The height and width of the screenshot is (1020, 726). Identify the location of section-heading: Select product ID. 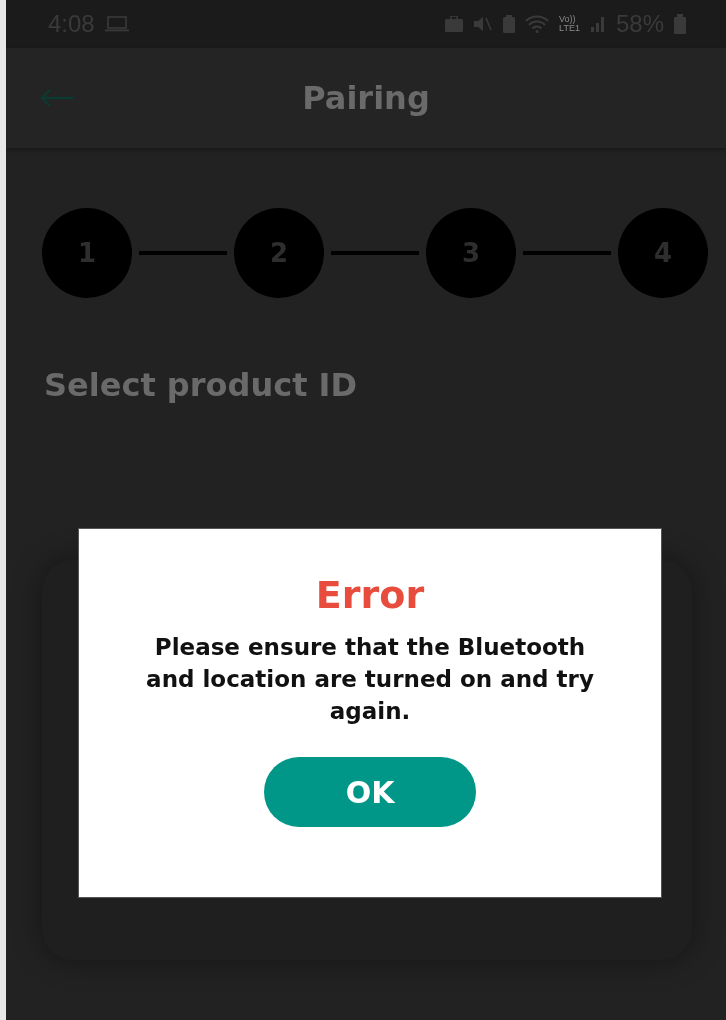
(201, 385).